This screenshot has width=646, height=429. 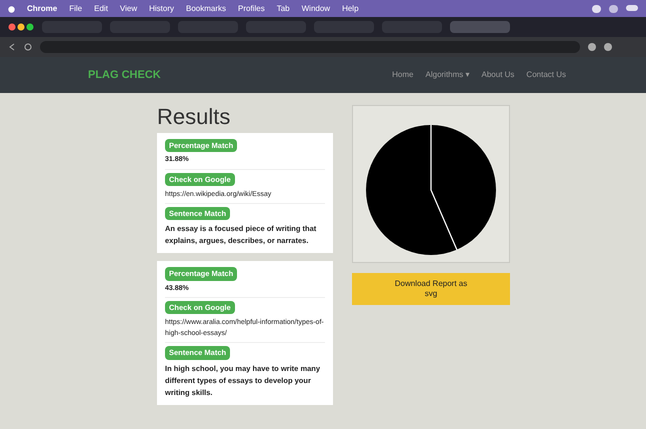 I want to click on nav-link: About Us, so click(x=498, y=75).